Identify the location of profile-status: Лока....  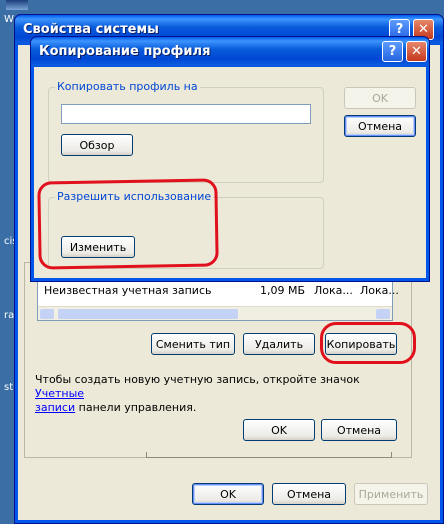
(379, 290).